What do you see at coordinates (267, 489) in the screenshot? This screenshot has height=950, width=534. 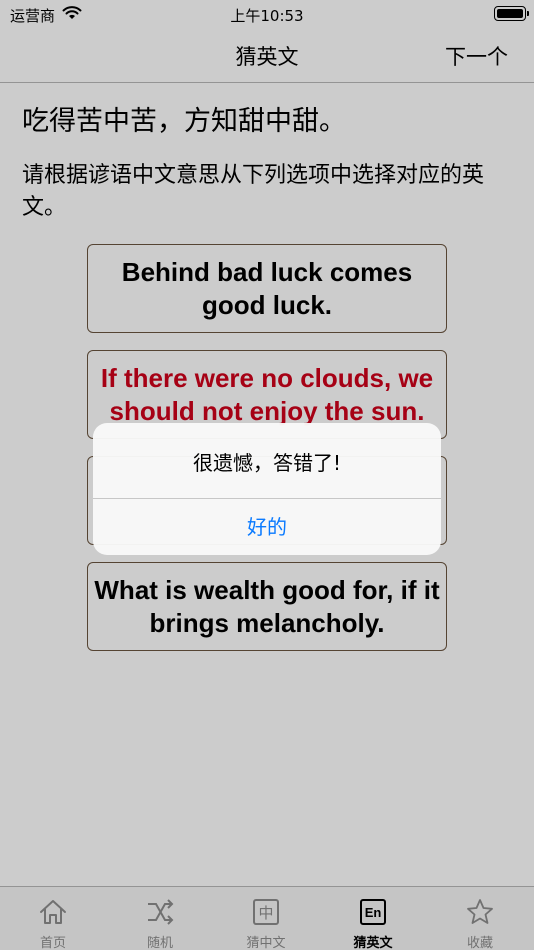 I see `alert-dialog: 很遗憾，答错了! 好的` at bounding box center [267, 489].